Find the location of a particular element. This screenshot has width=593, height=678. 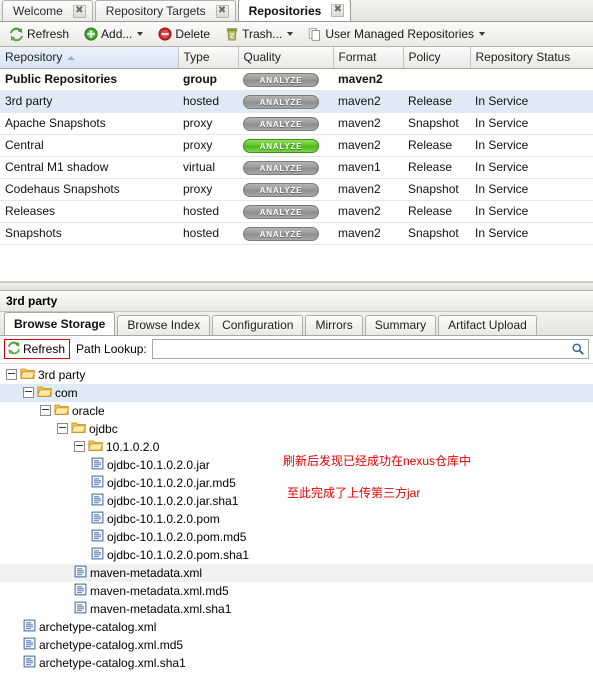

path-lookup-bar: Refresh Path Lookup: is located at coordinates (296, 349).